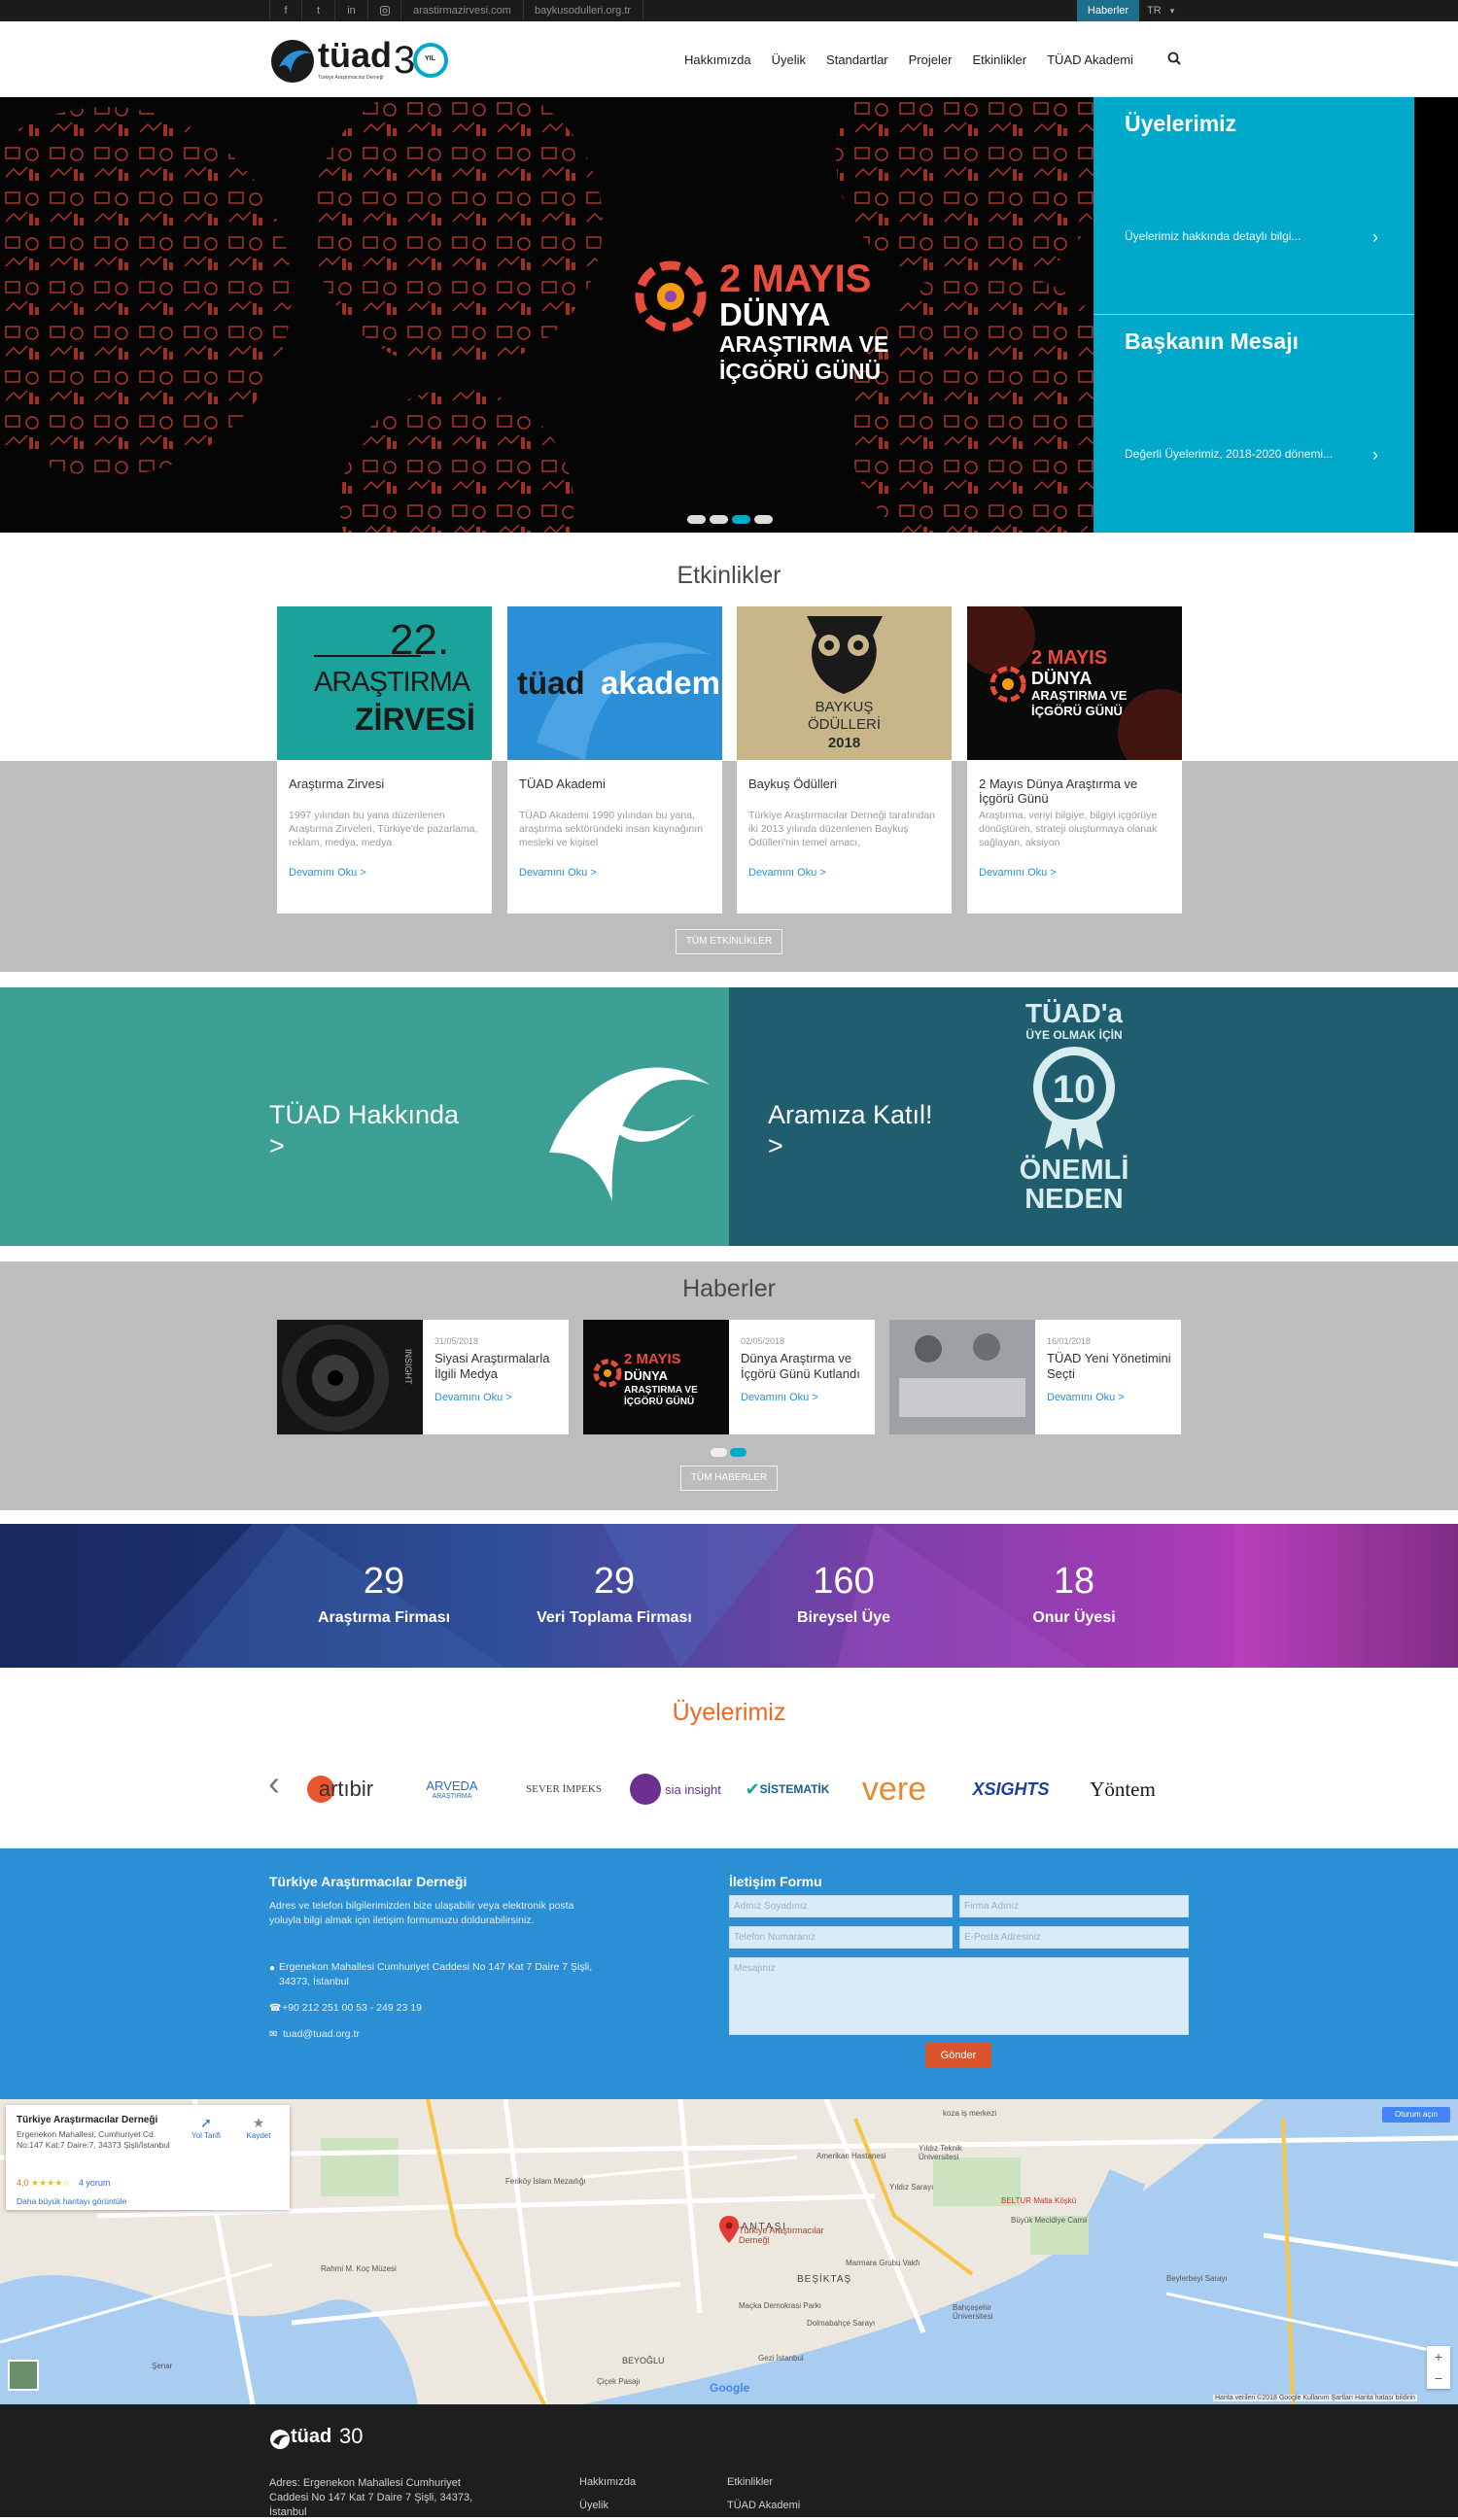 This screenshot has height=2520, width=1458. I want to click on badge-line-2: ÜYE OLMAK İÇİN, so click(1074, 1035).